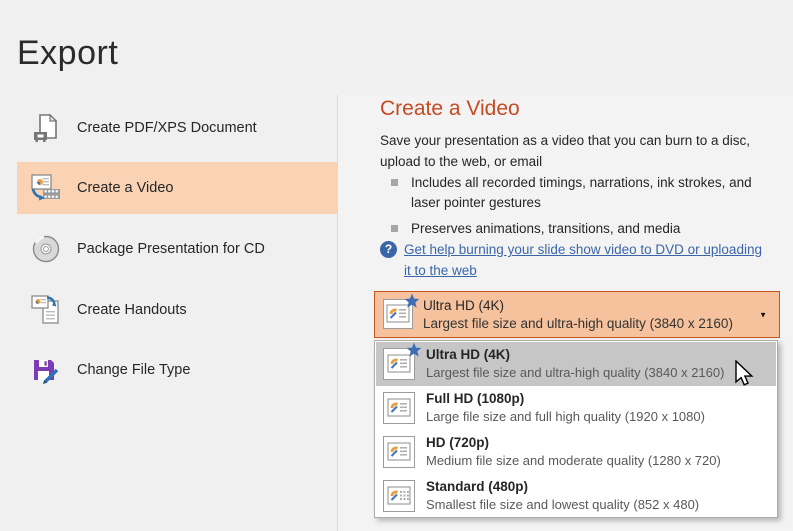 This screenshot has height=531, width=793. I want to click on sidebar-divider, so click(337, 313).